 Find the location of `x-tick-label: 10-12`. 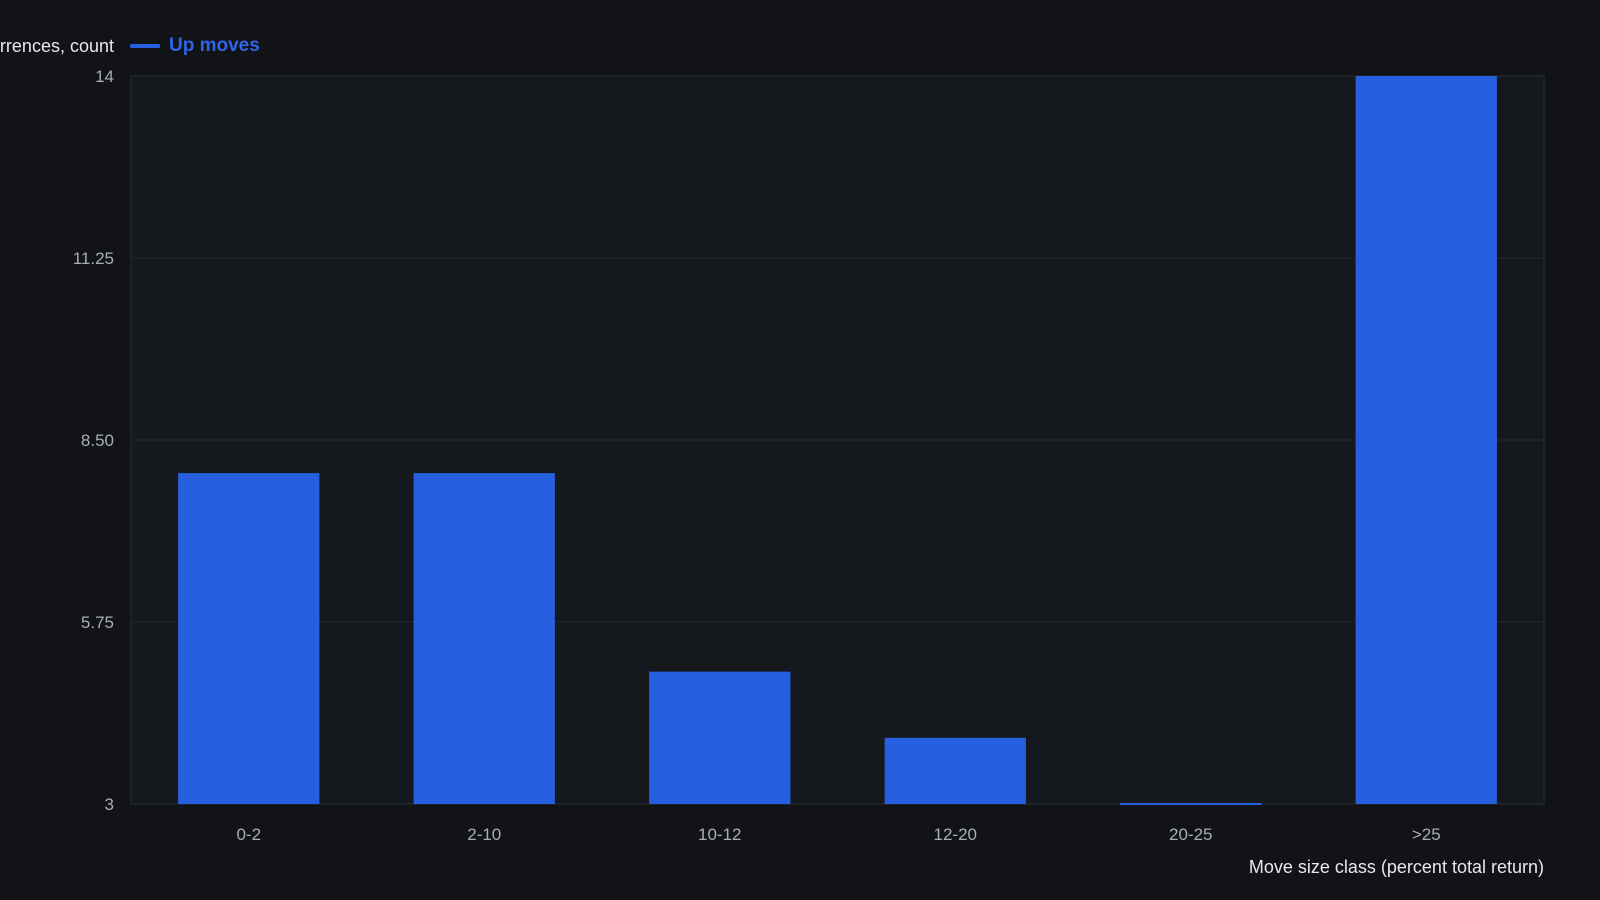

x-tick-label: 10-12 is located at coordinates (719, 834).